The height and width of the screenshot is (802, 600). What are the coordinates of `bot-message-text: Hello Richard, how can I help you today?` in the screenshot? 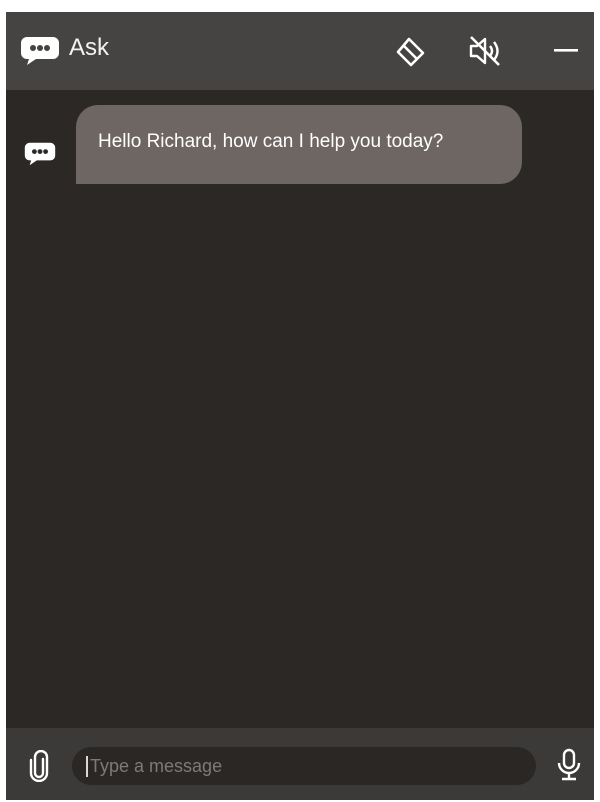 It's located at (271, 141).